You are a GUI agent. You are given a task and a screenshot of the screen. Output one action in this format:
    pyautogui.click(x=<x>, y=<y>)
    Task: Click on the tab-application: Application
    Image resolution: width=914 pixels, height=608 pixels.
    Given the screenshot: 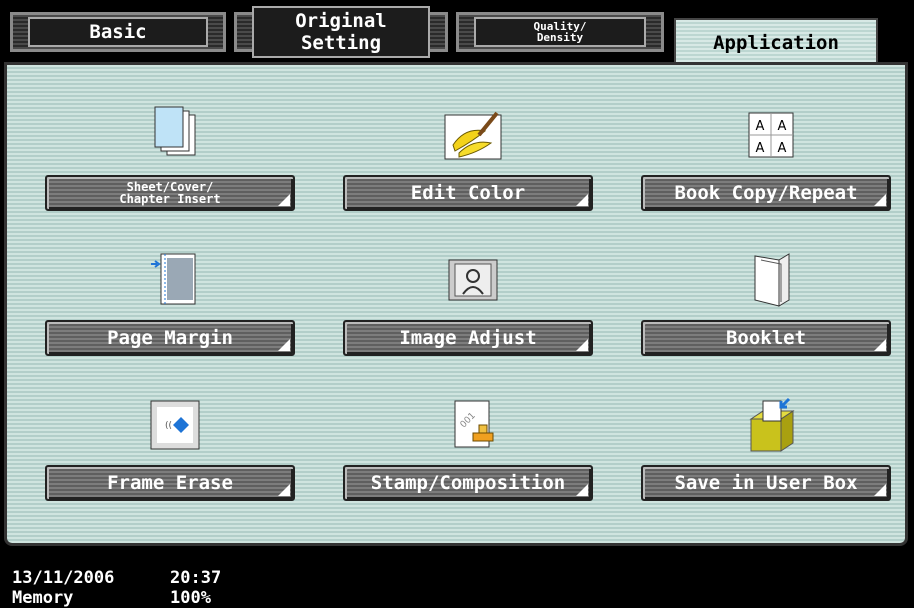 What is the action you would take?
    pyautogui.click(x=776, y=42)
    